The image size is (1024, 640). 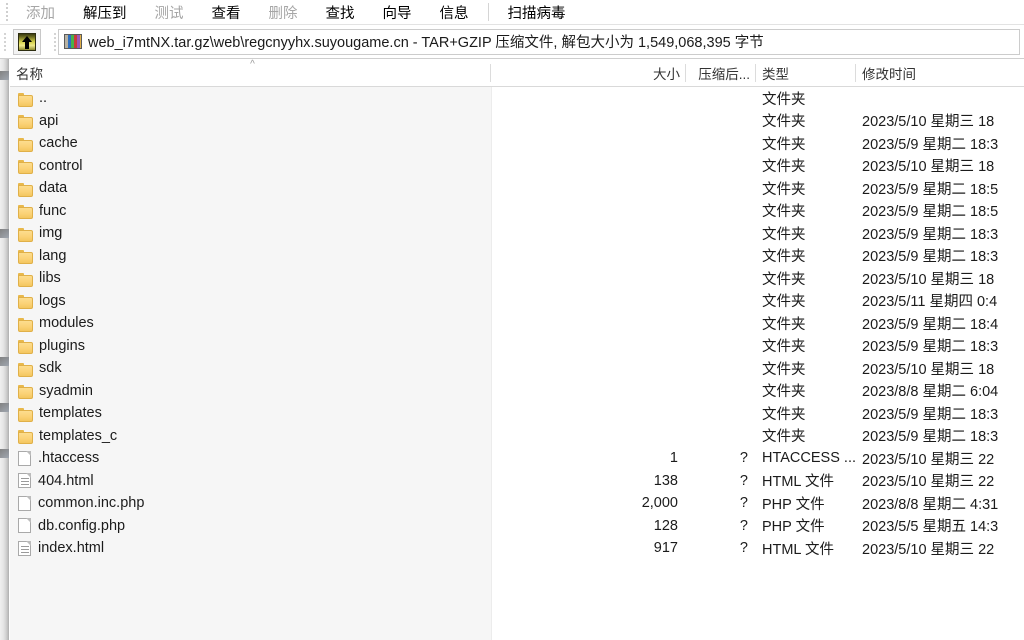 I want to click on file-row: libs 文件夹 2023/5/10 星期三 18, so click(x=517, y=278).